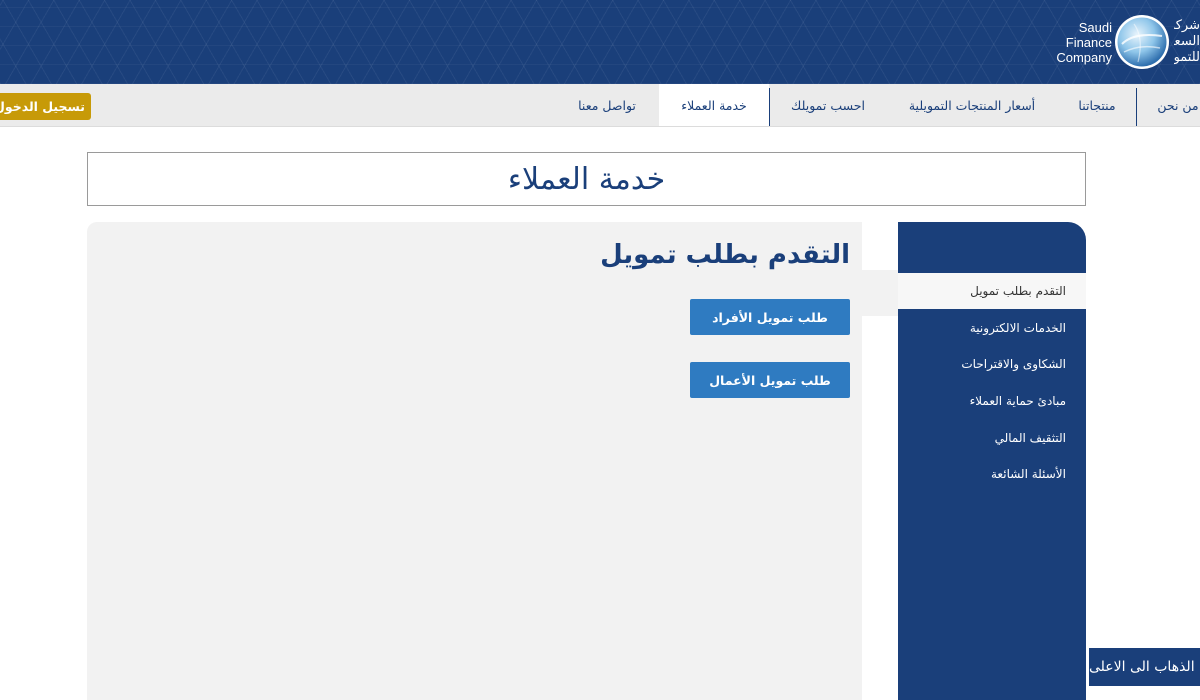 This screenshot has height=700, width=1200. What do you see at coordinates (45, 106) in the screenshot?
I see `login-button: تسجيل الدخول` at bounding box center [45, 106].